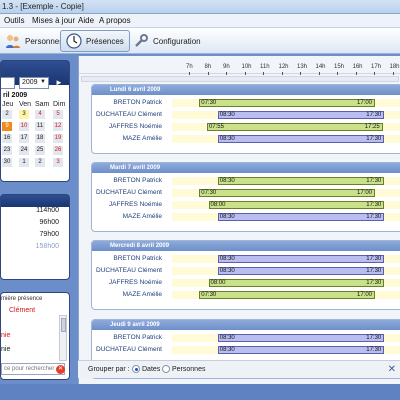  Describe the element at coordinates (227, 139) in the screenshot. I see `bar-start-time: 08:30` at that location.